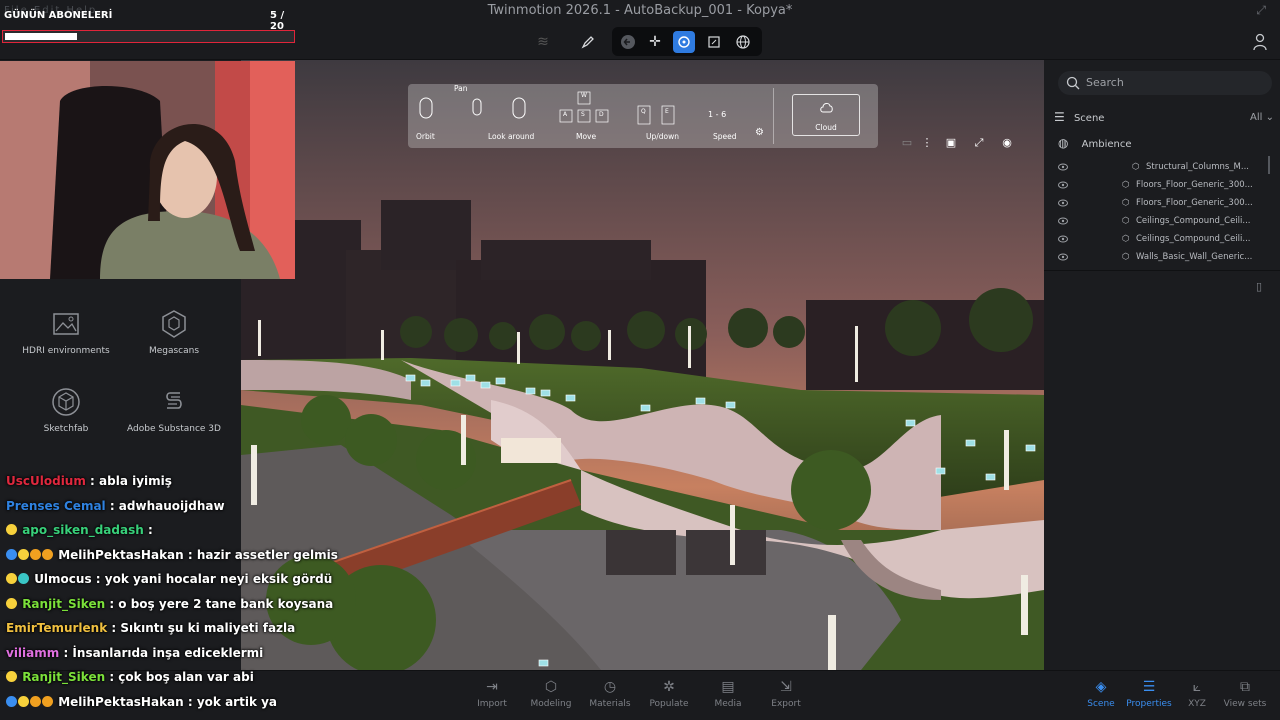 The height and width of the screenshot is (720, 1280). What do you see at coordinates (1269, 165) in the screenshot?
I see `scrollbar` at bounding box center [1269, 165].